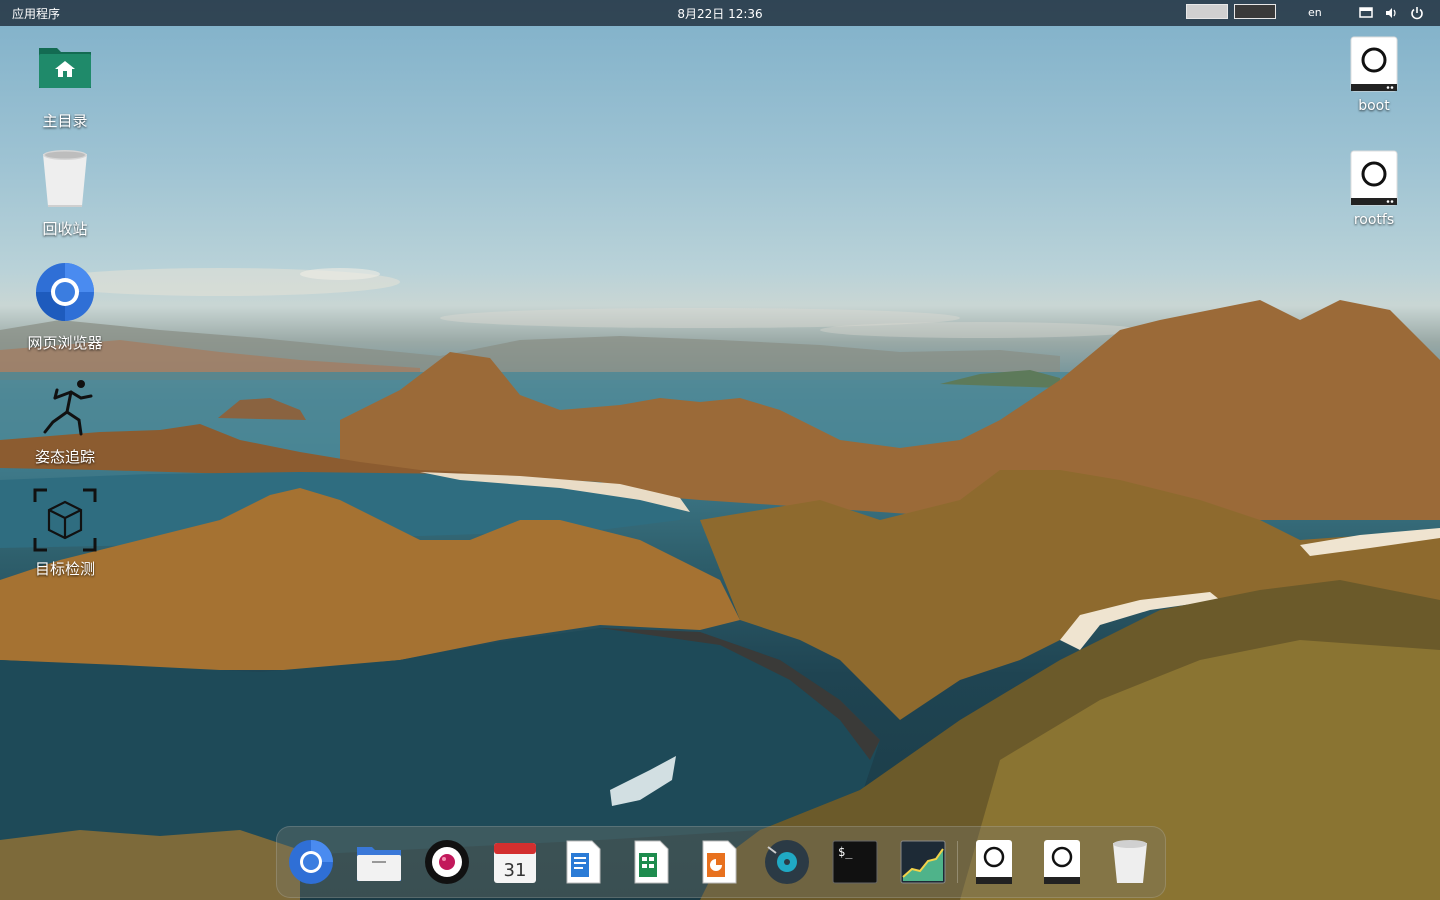  I want to click on volume-icon, so click(1391, 13).